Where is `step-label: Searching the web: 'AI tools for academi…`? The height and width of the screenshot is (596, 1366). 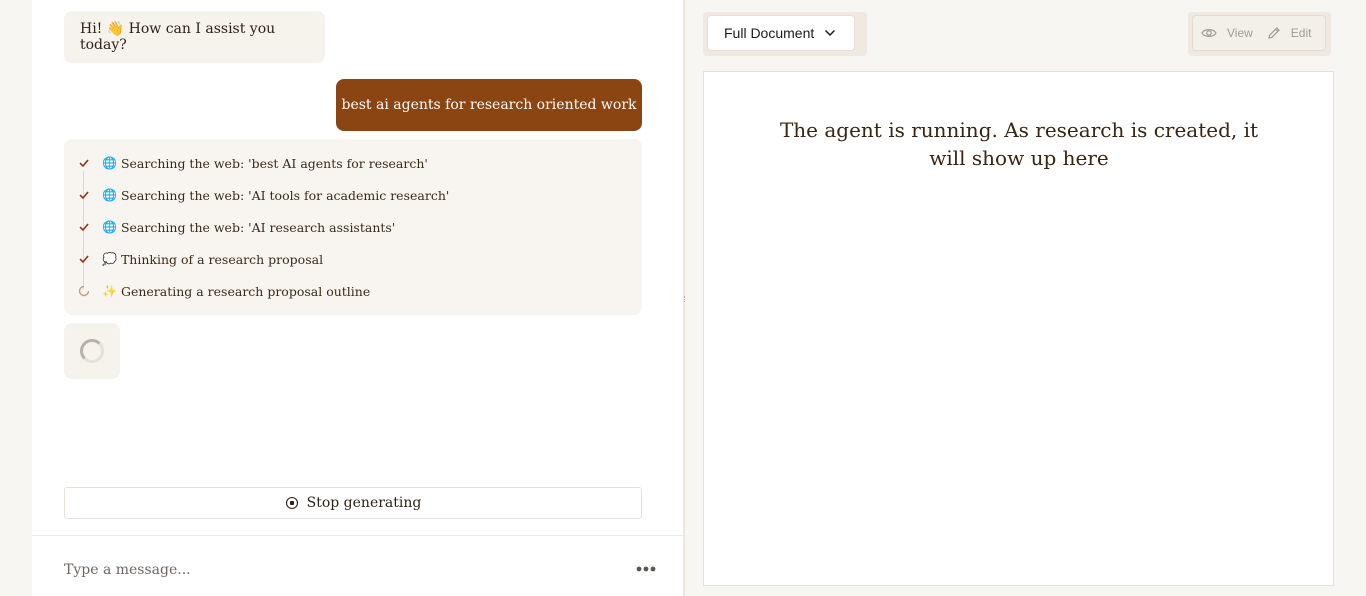
step-label: Searching the web: 'AI tools for academi… is located at coordinates (285, 195).